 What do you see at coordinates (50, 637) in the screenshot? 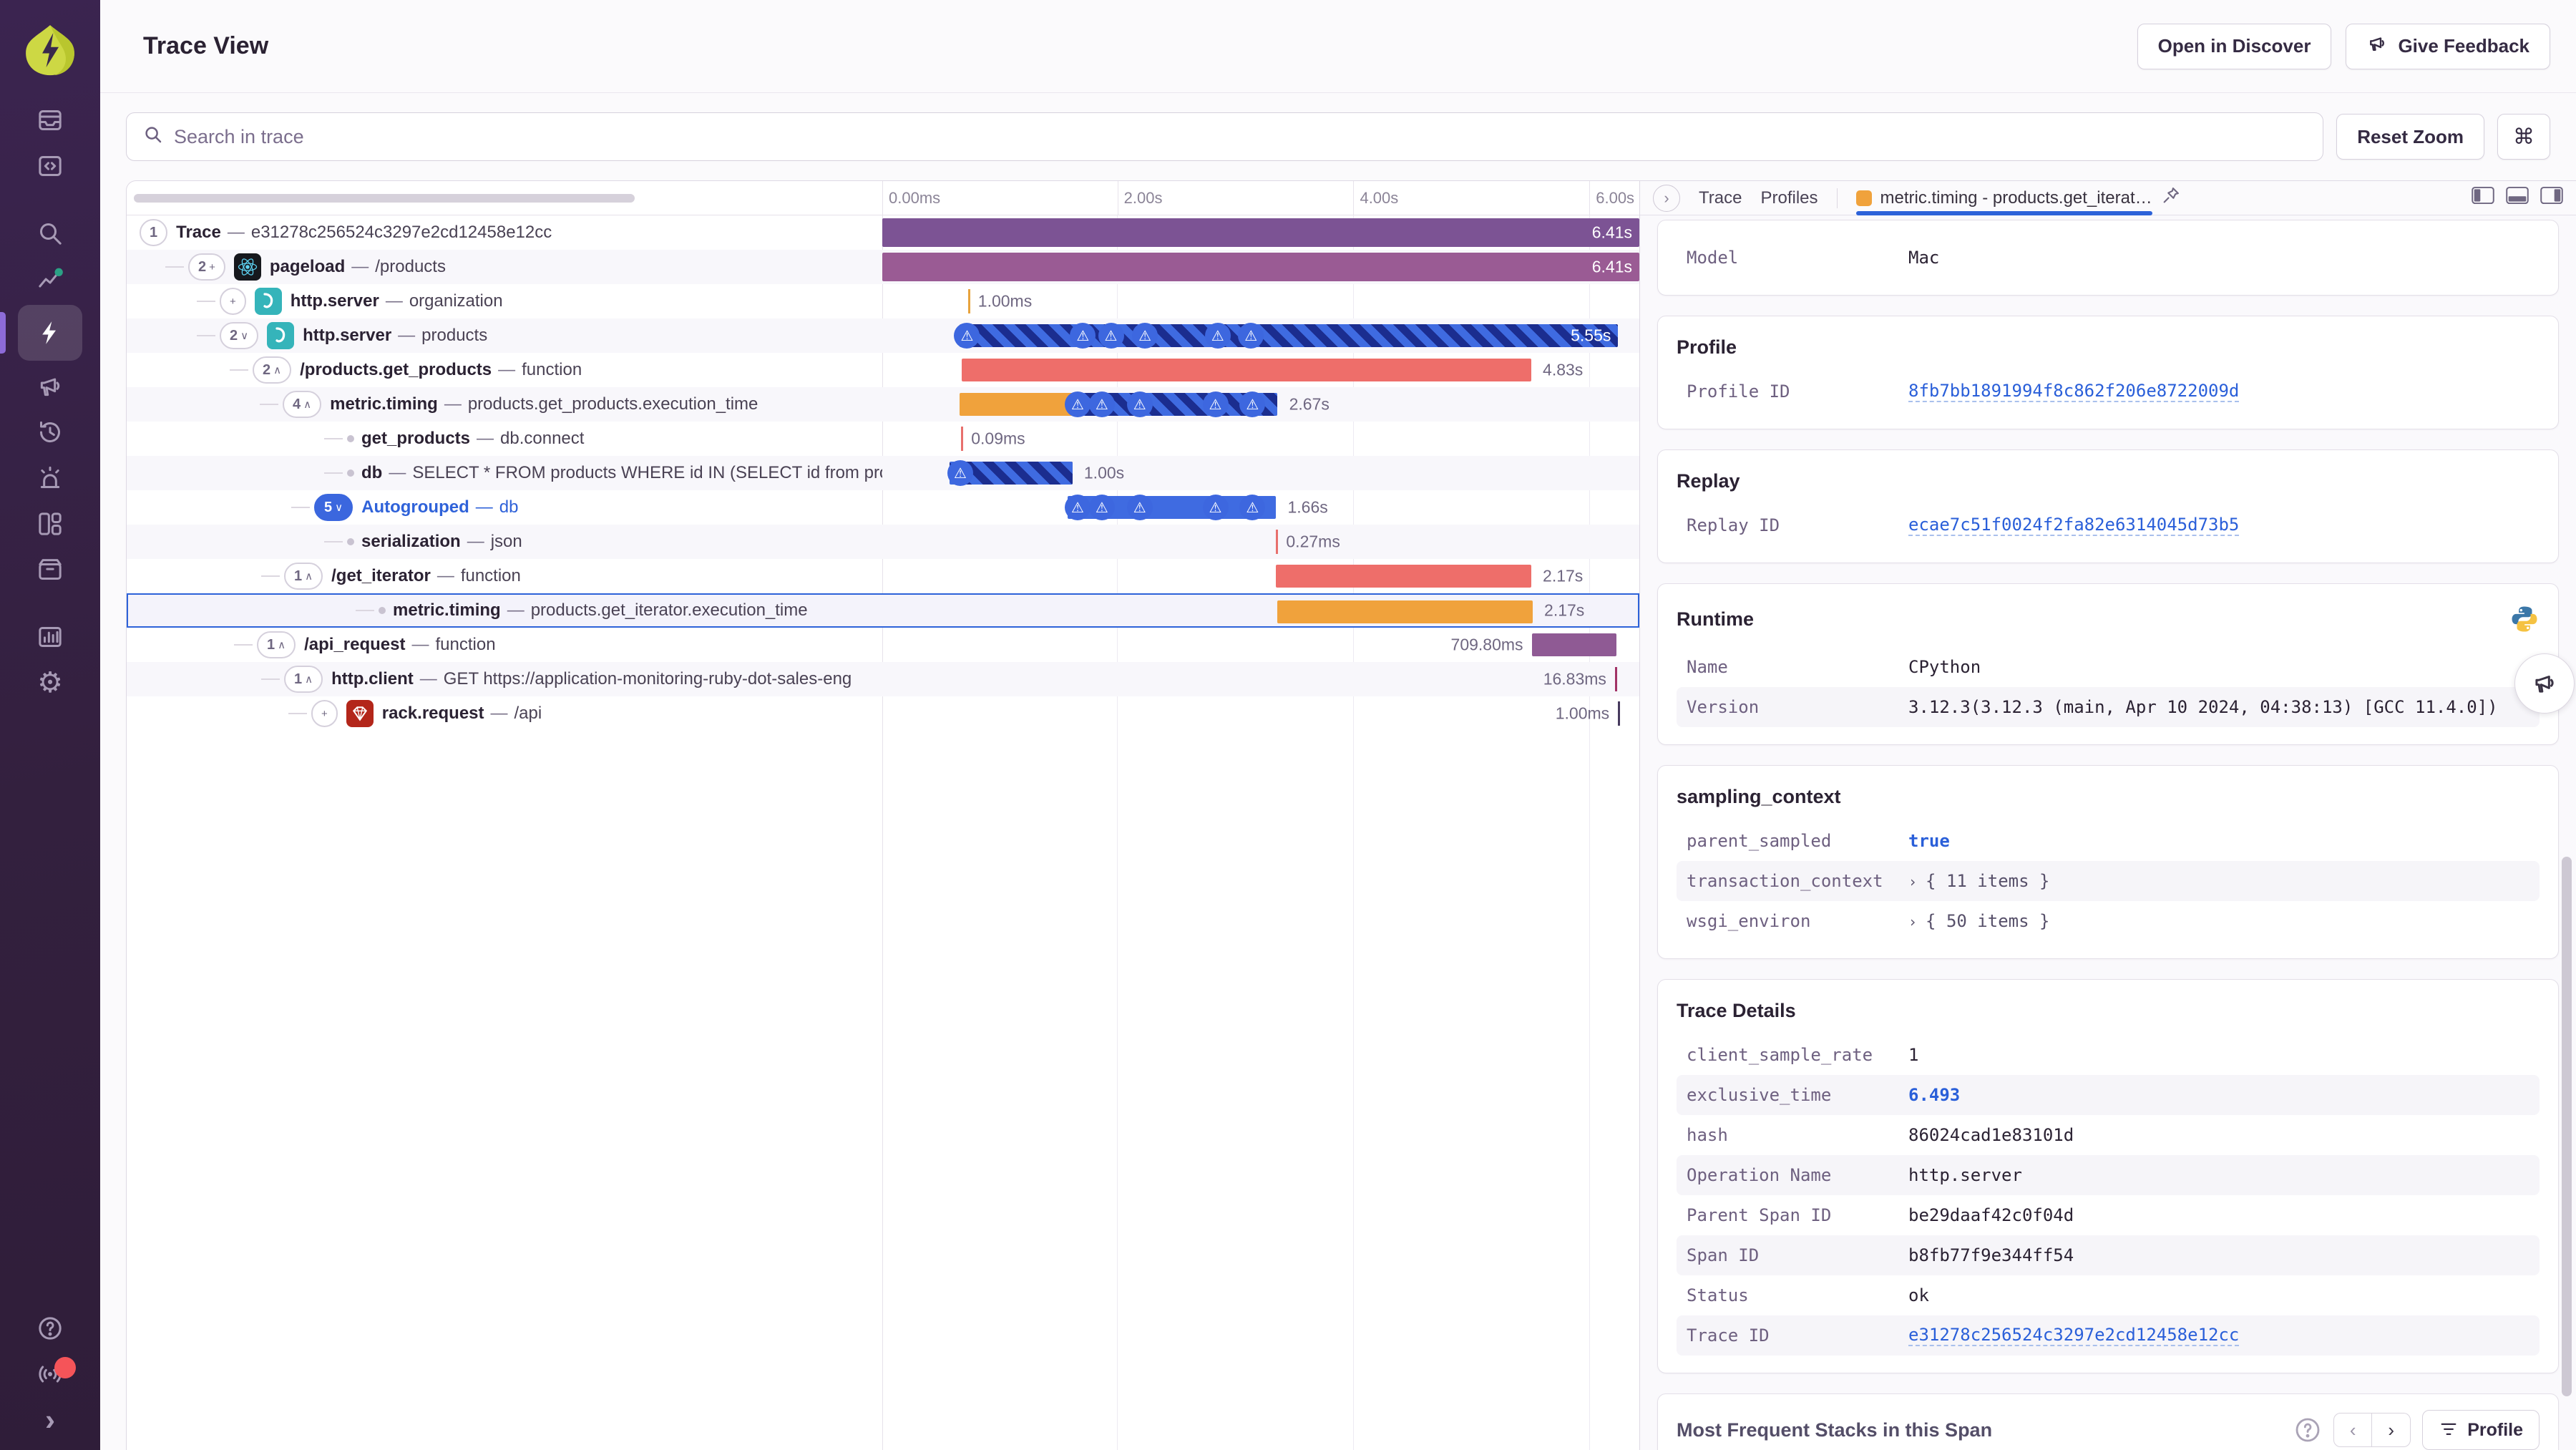
I see `stats-barchart-icon` at bounding box center [50, 637].